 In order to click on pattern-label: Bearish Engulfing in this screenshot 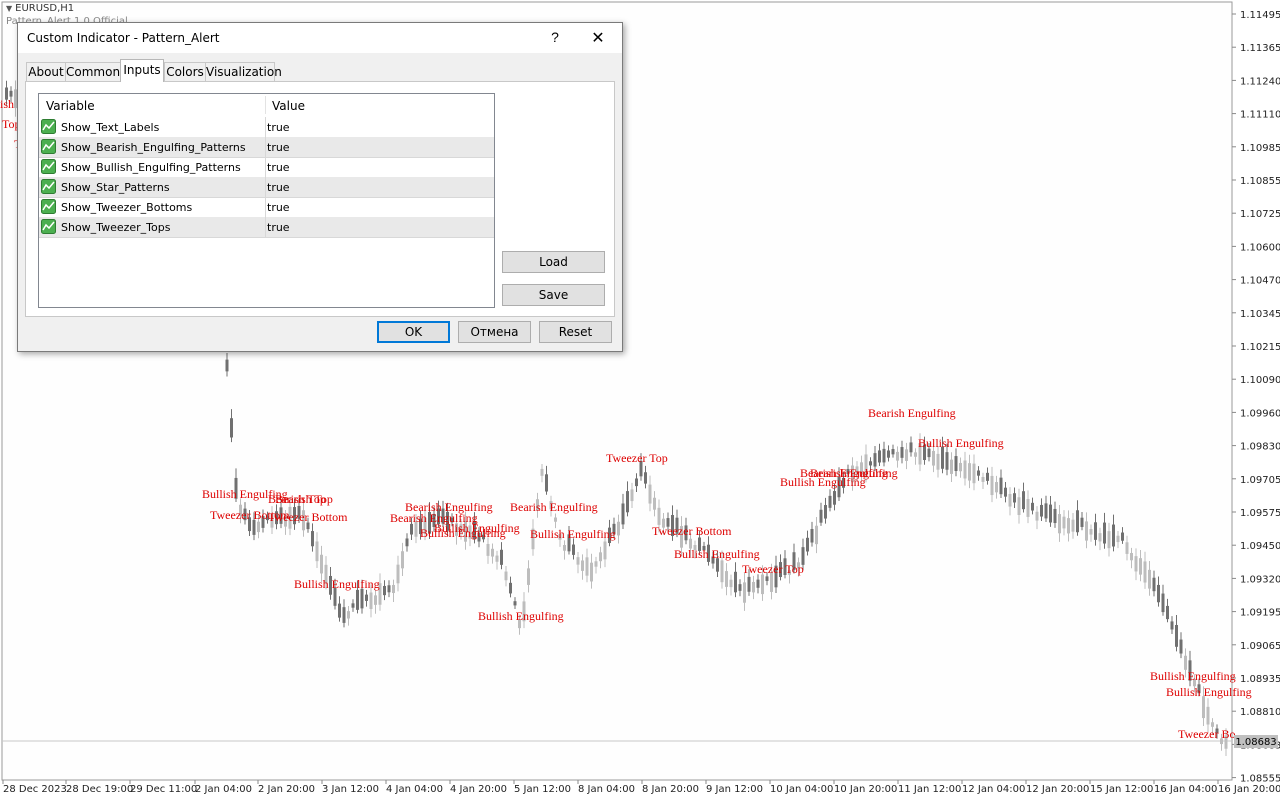, I will do `click(854, 473)`.